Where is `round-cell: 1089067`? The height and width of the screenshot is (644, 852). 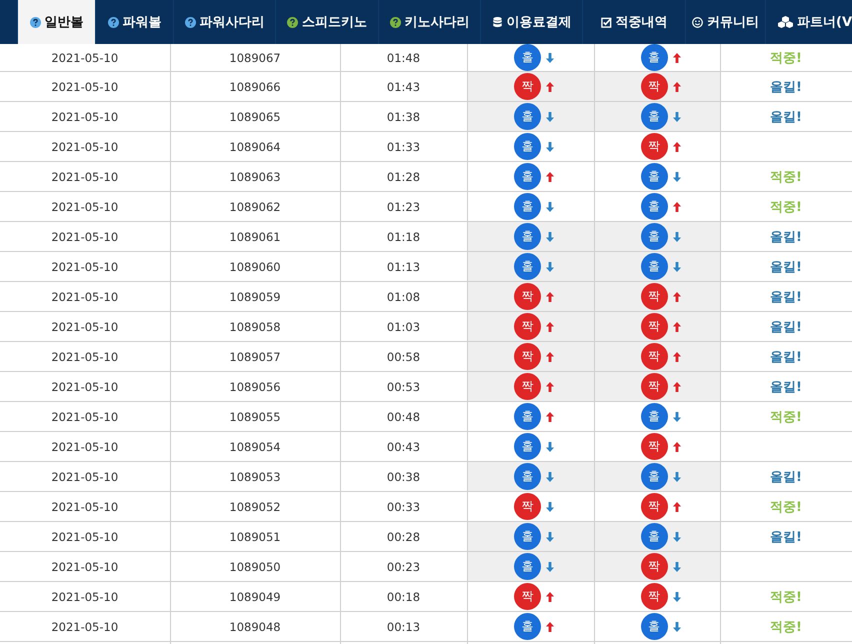
round-cell: 1089067 is located at coordinates (255, 58).